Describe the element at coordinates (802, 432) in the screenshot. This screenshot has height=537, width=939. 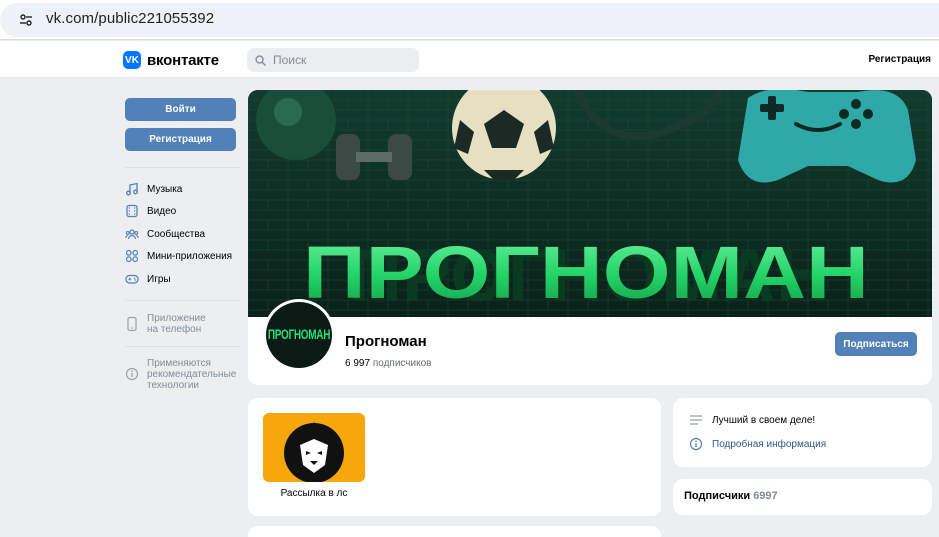
I see `info-card` at that location.